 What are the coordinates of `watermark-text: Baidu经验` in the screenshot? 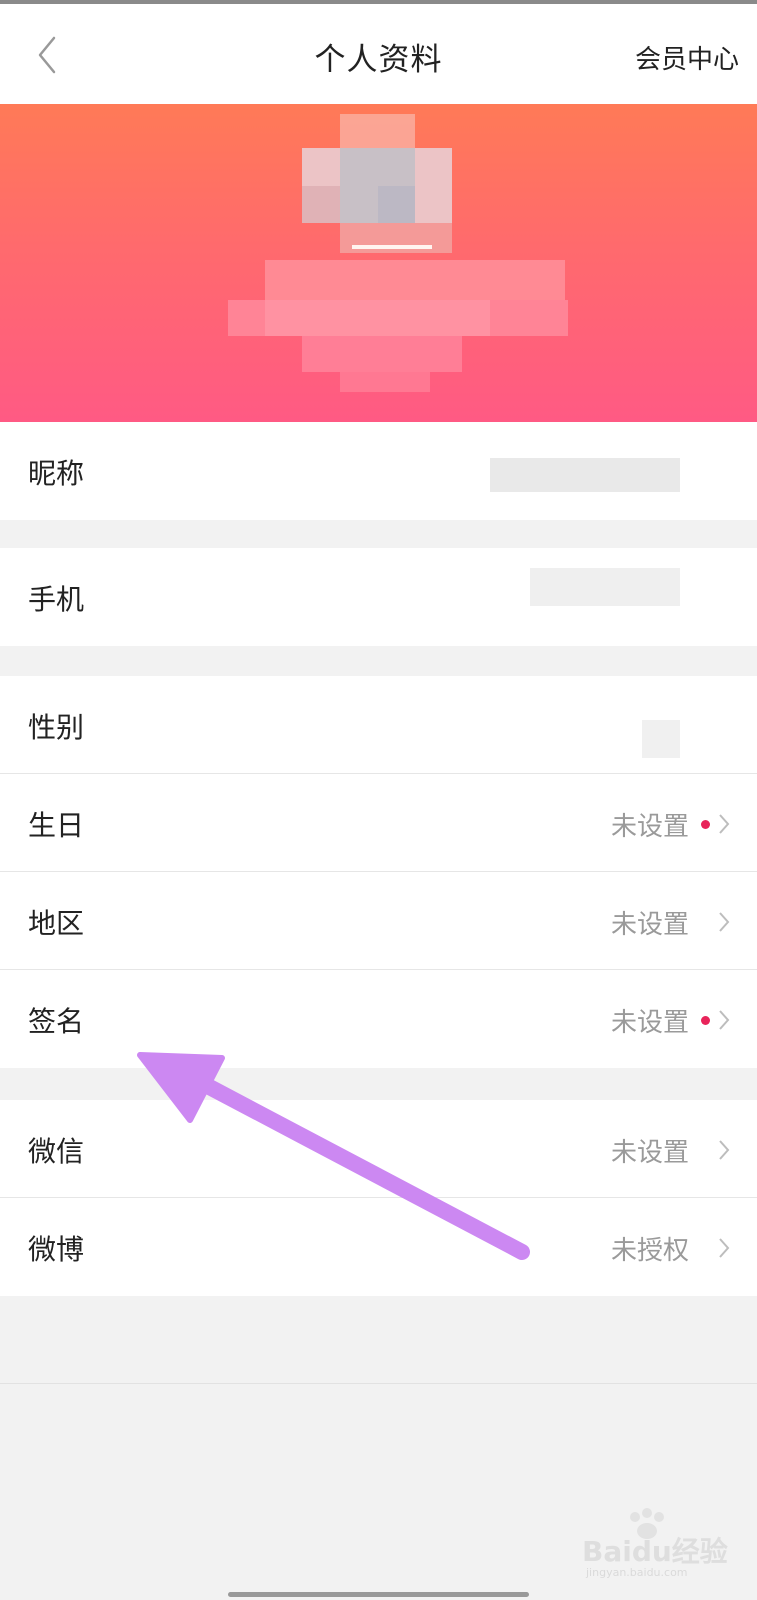 It's located at (655, 1551).